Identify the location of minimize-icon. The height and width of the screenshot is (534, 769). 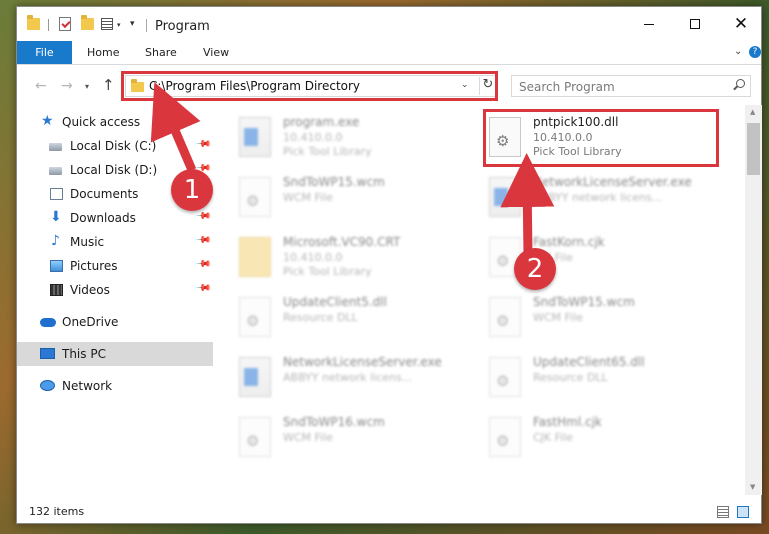
(649, 24).